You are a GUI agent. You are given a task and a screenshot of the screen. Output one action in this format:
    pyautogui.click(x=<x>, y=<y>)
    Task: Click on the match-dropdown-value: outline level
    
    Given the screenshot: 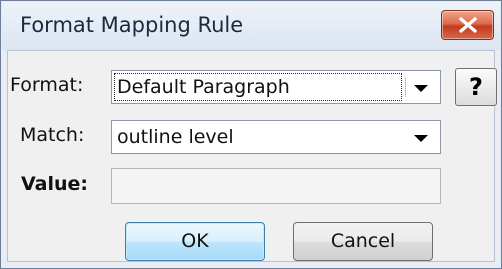 What is the action you would take?
    pyautogui.click(x=175, y=137)
    